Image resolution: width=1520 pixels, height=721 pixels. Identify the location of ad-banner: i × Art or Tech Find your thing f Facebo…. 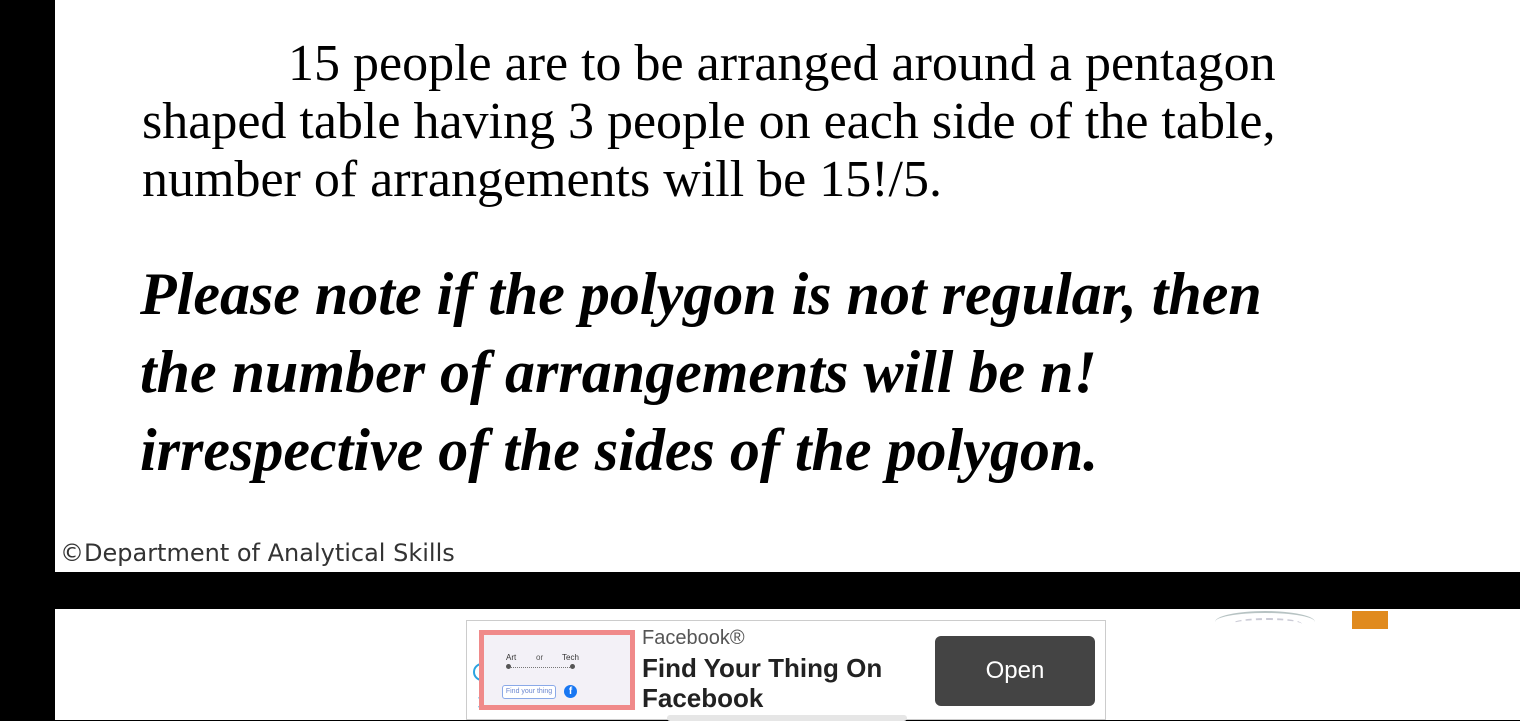
(786, 670).